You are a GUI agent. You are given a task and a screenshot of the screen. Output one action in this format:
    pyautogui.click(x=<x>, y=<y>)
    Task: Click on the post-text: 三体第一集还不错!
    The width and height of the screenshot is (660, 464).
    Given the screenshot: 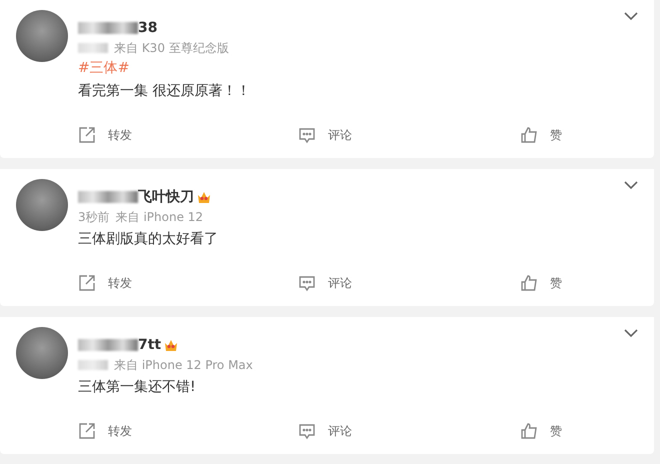 What is the action you would take?
    pyautogui.click(x=137, y=387)
    